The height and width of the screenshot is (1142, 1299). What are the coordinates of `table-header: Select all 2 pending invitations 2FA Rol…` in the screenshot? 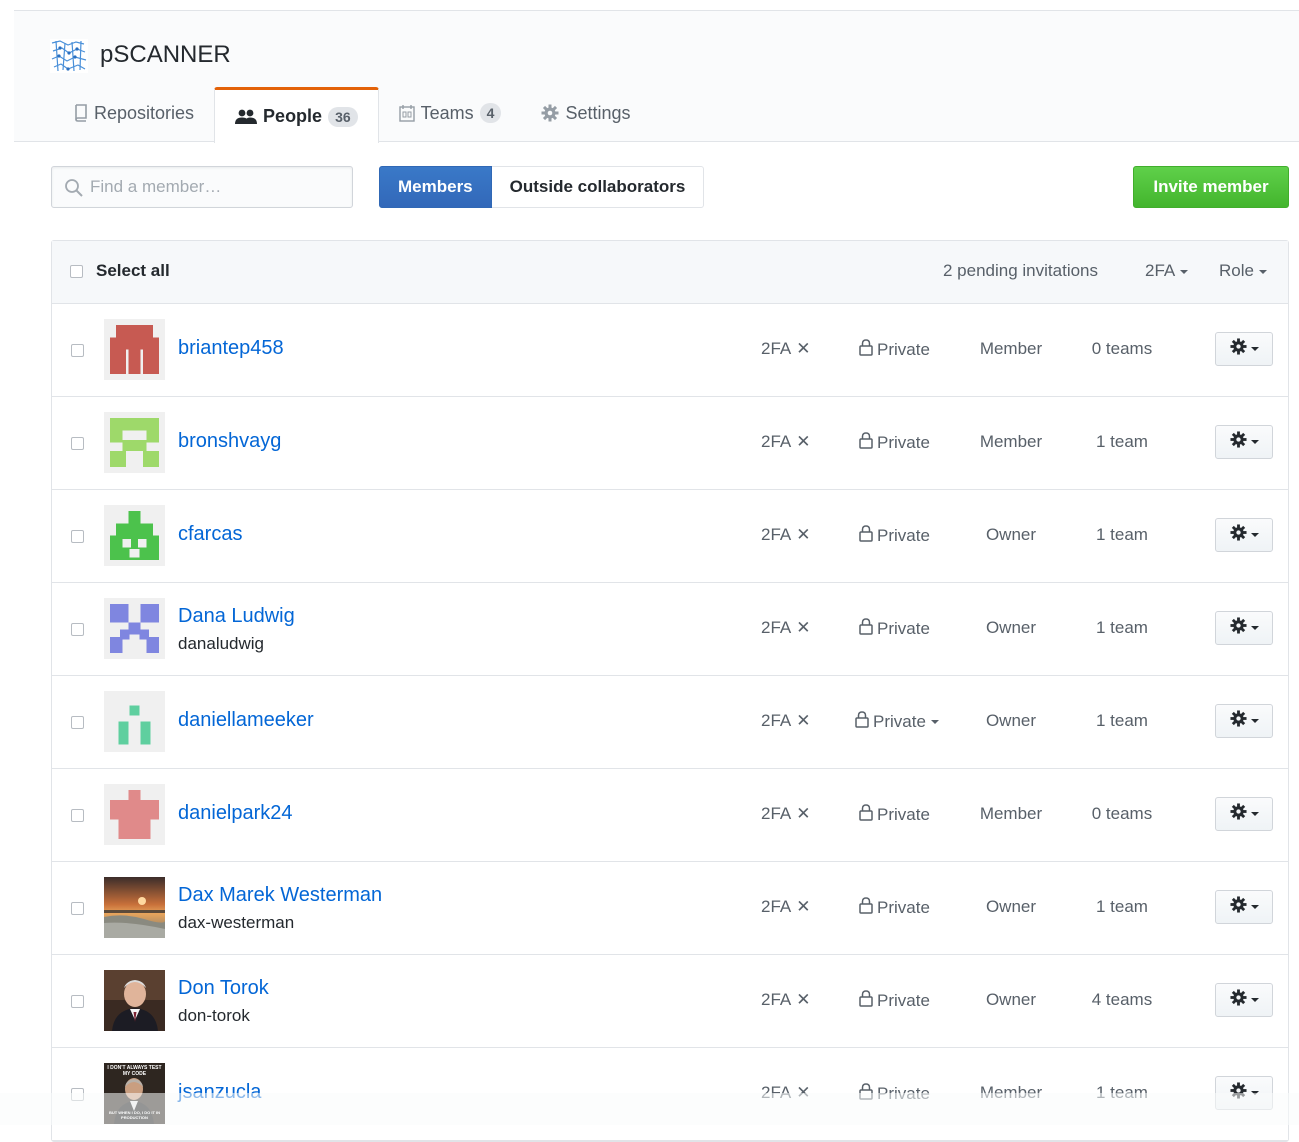 It's located at (670, 272).